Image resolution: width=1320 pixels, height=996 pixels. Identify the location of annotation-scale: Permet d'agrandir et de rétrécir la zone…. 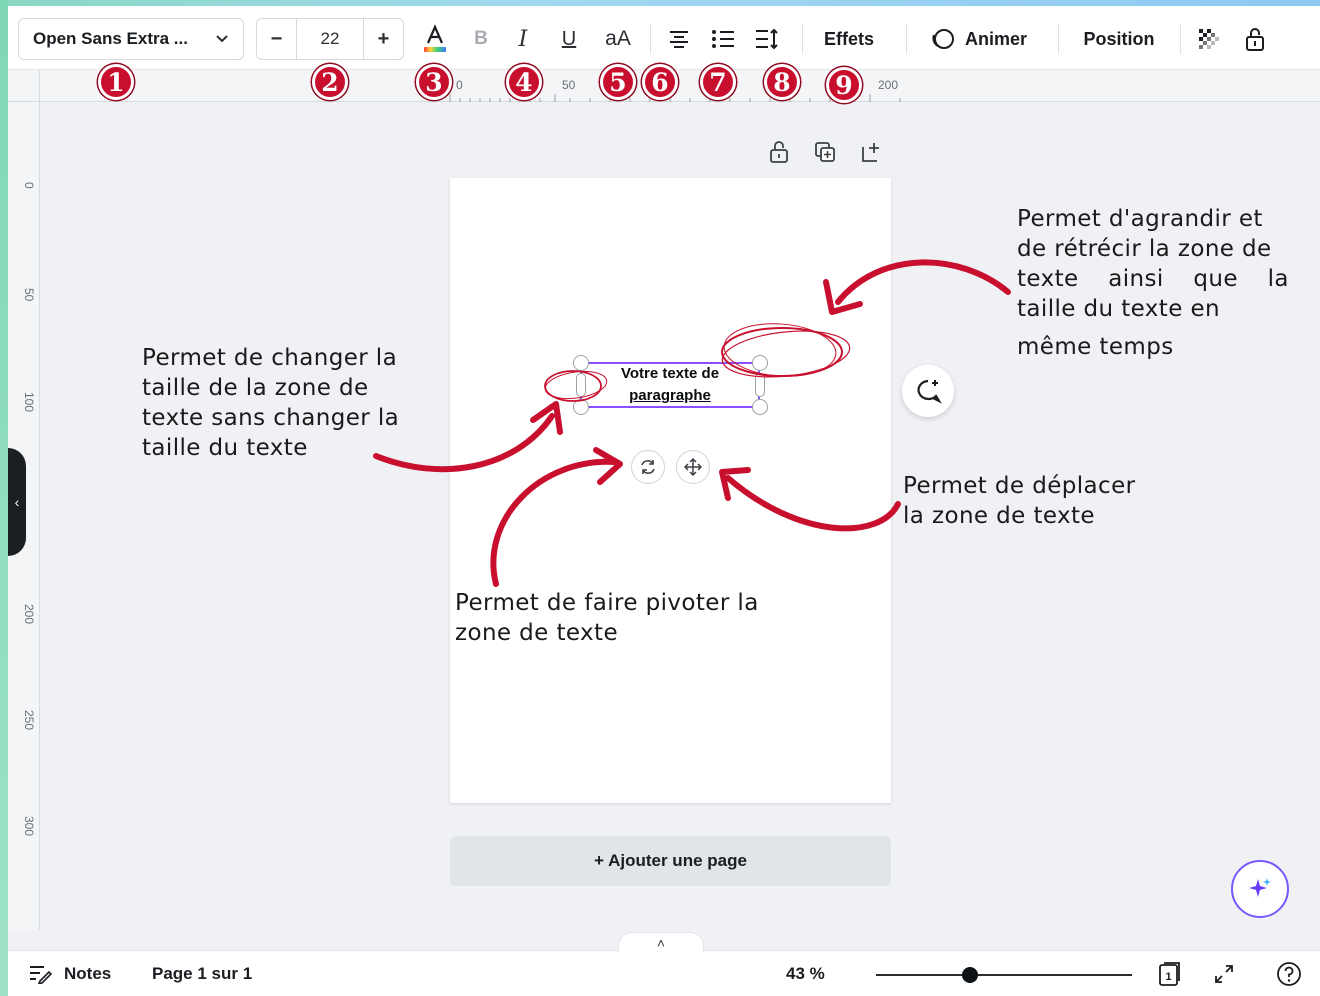
(1163, 283).